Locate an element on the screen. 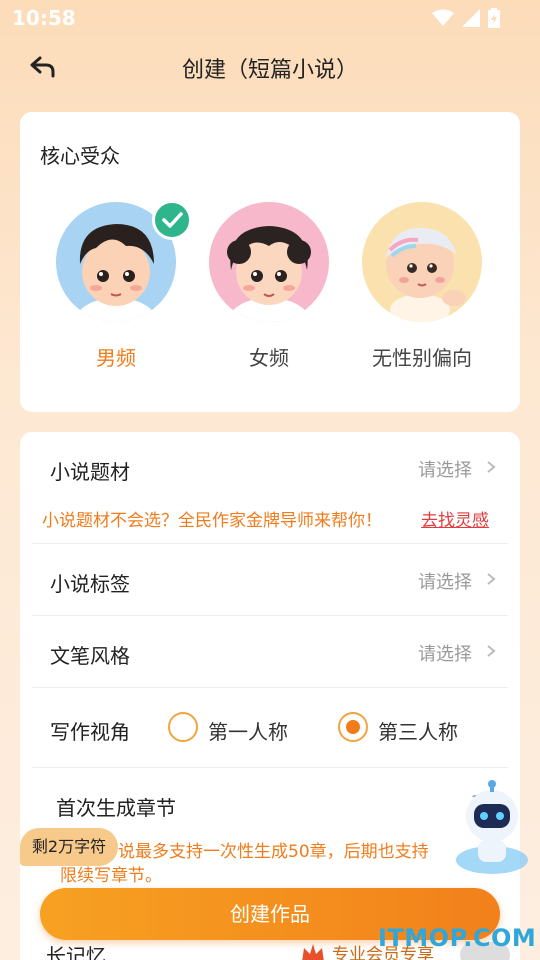 The image size is (540, 960). remaining-chars-badge: 剩2万字符 is located at coordinates (69, 847).